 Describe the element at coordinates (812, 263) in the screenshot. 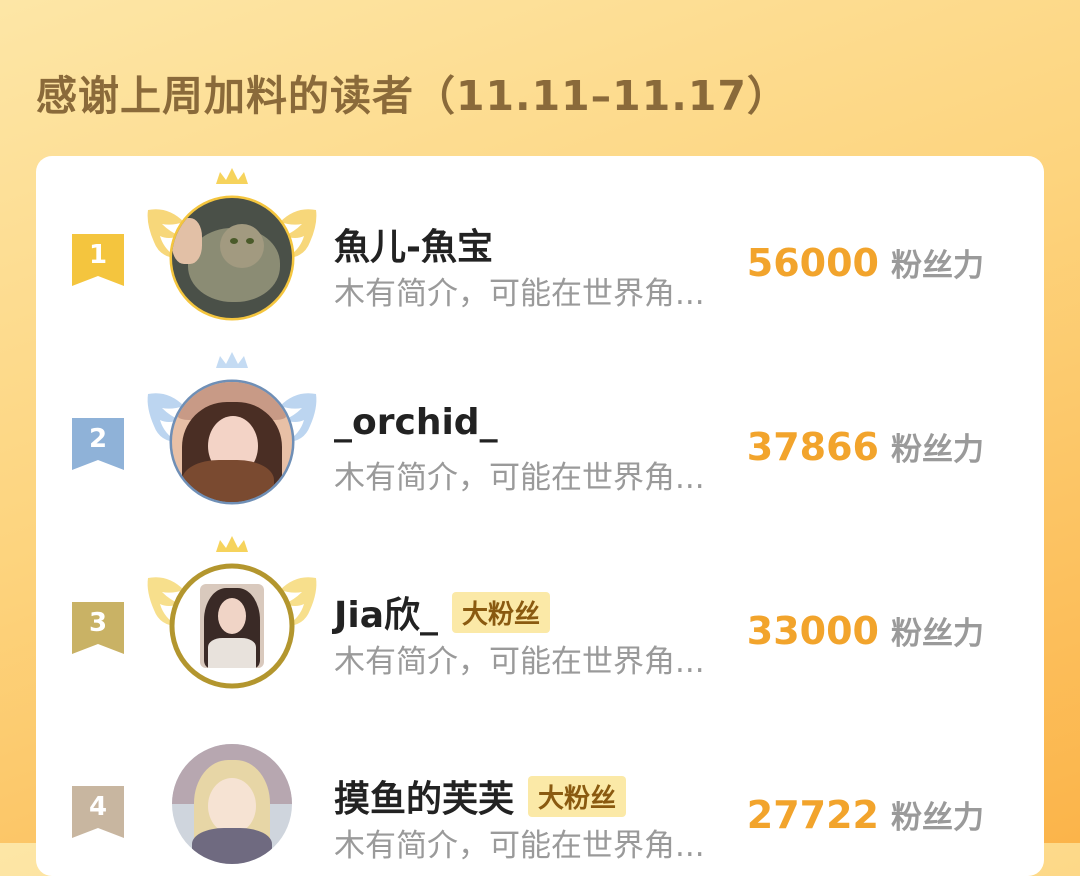

I see `fan-power-value: 56000` at that location.